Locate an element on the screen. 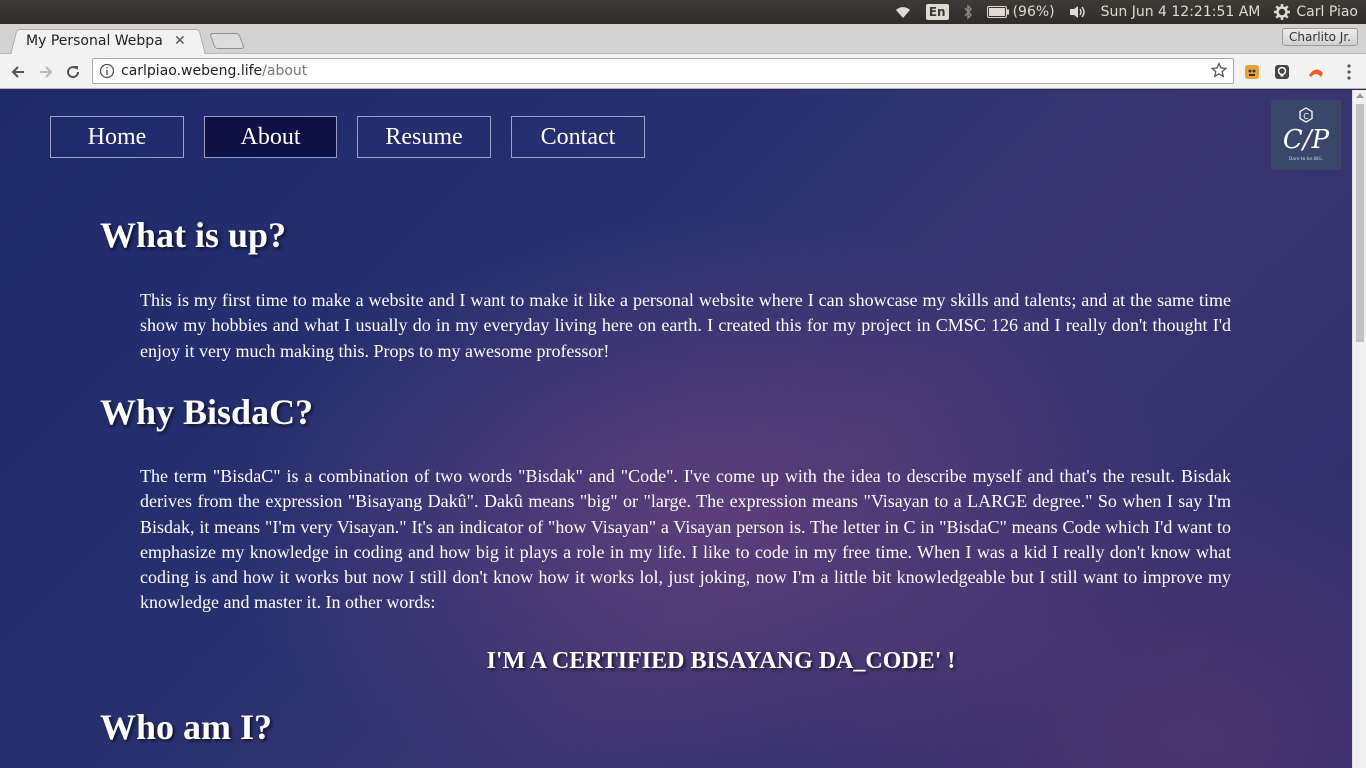 The height and width of the screenshot is (768, 1366). new-tab-button is located at coordinates (227, 41).